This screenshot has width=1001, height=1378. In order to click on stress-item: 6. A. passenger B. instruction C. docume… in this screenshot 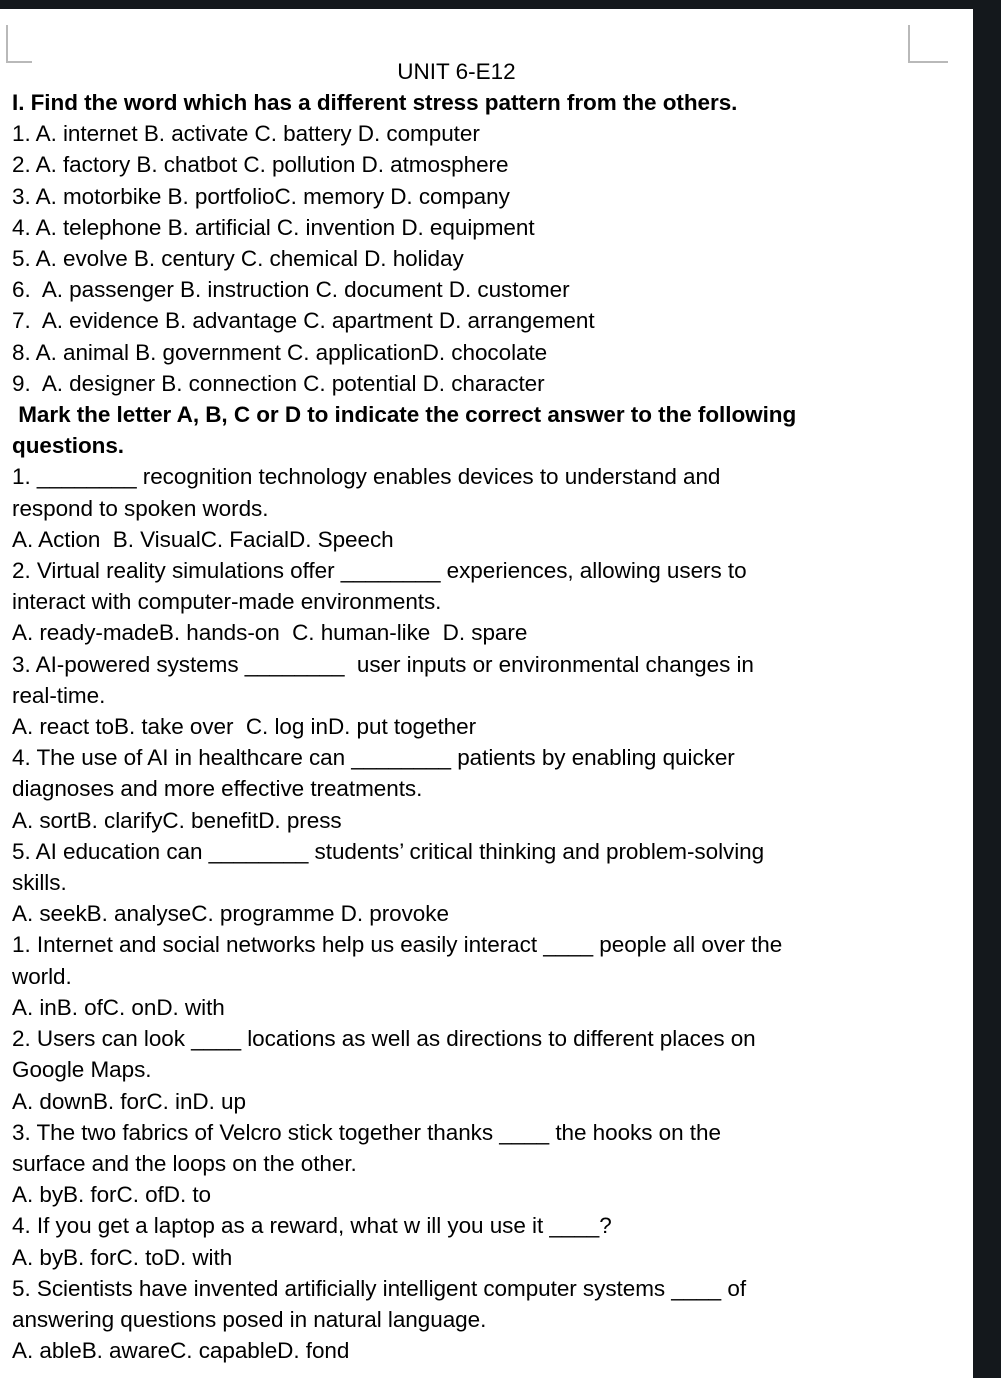, I will do `click(291, 290)`.